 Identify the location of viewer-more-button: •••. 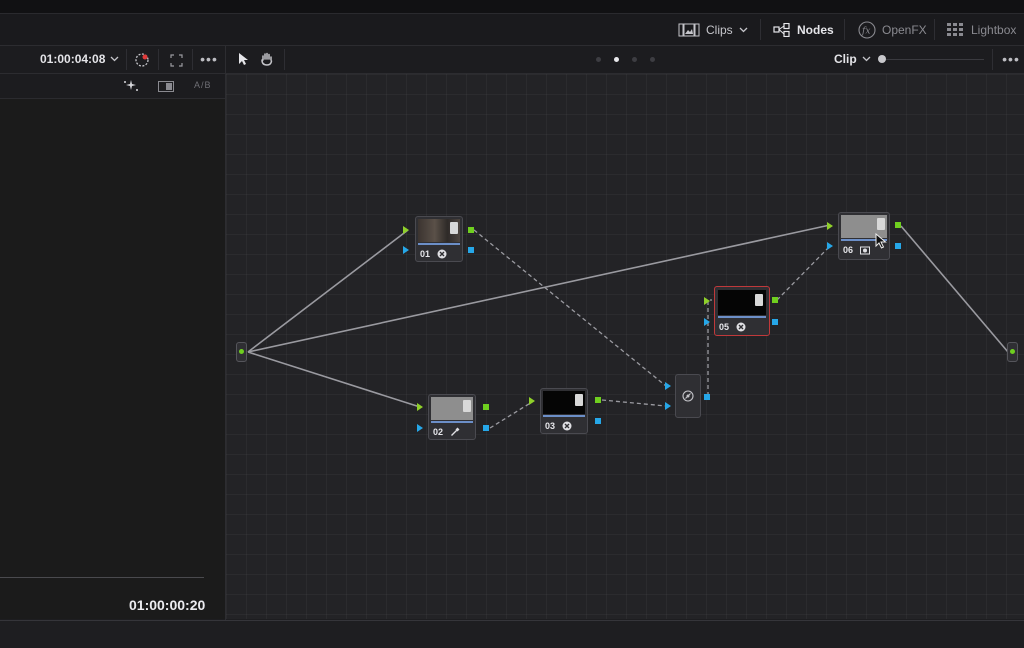
(209, 59).